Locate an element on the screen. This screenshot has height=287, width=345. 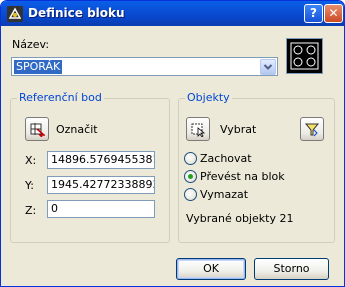
radio-delete is located at coordinates (190, 194).